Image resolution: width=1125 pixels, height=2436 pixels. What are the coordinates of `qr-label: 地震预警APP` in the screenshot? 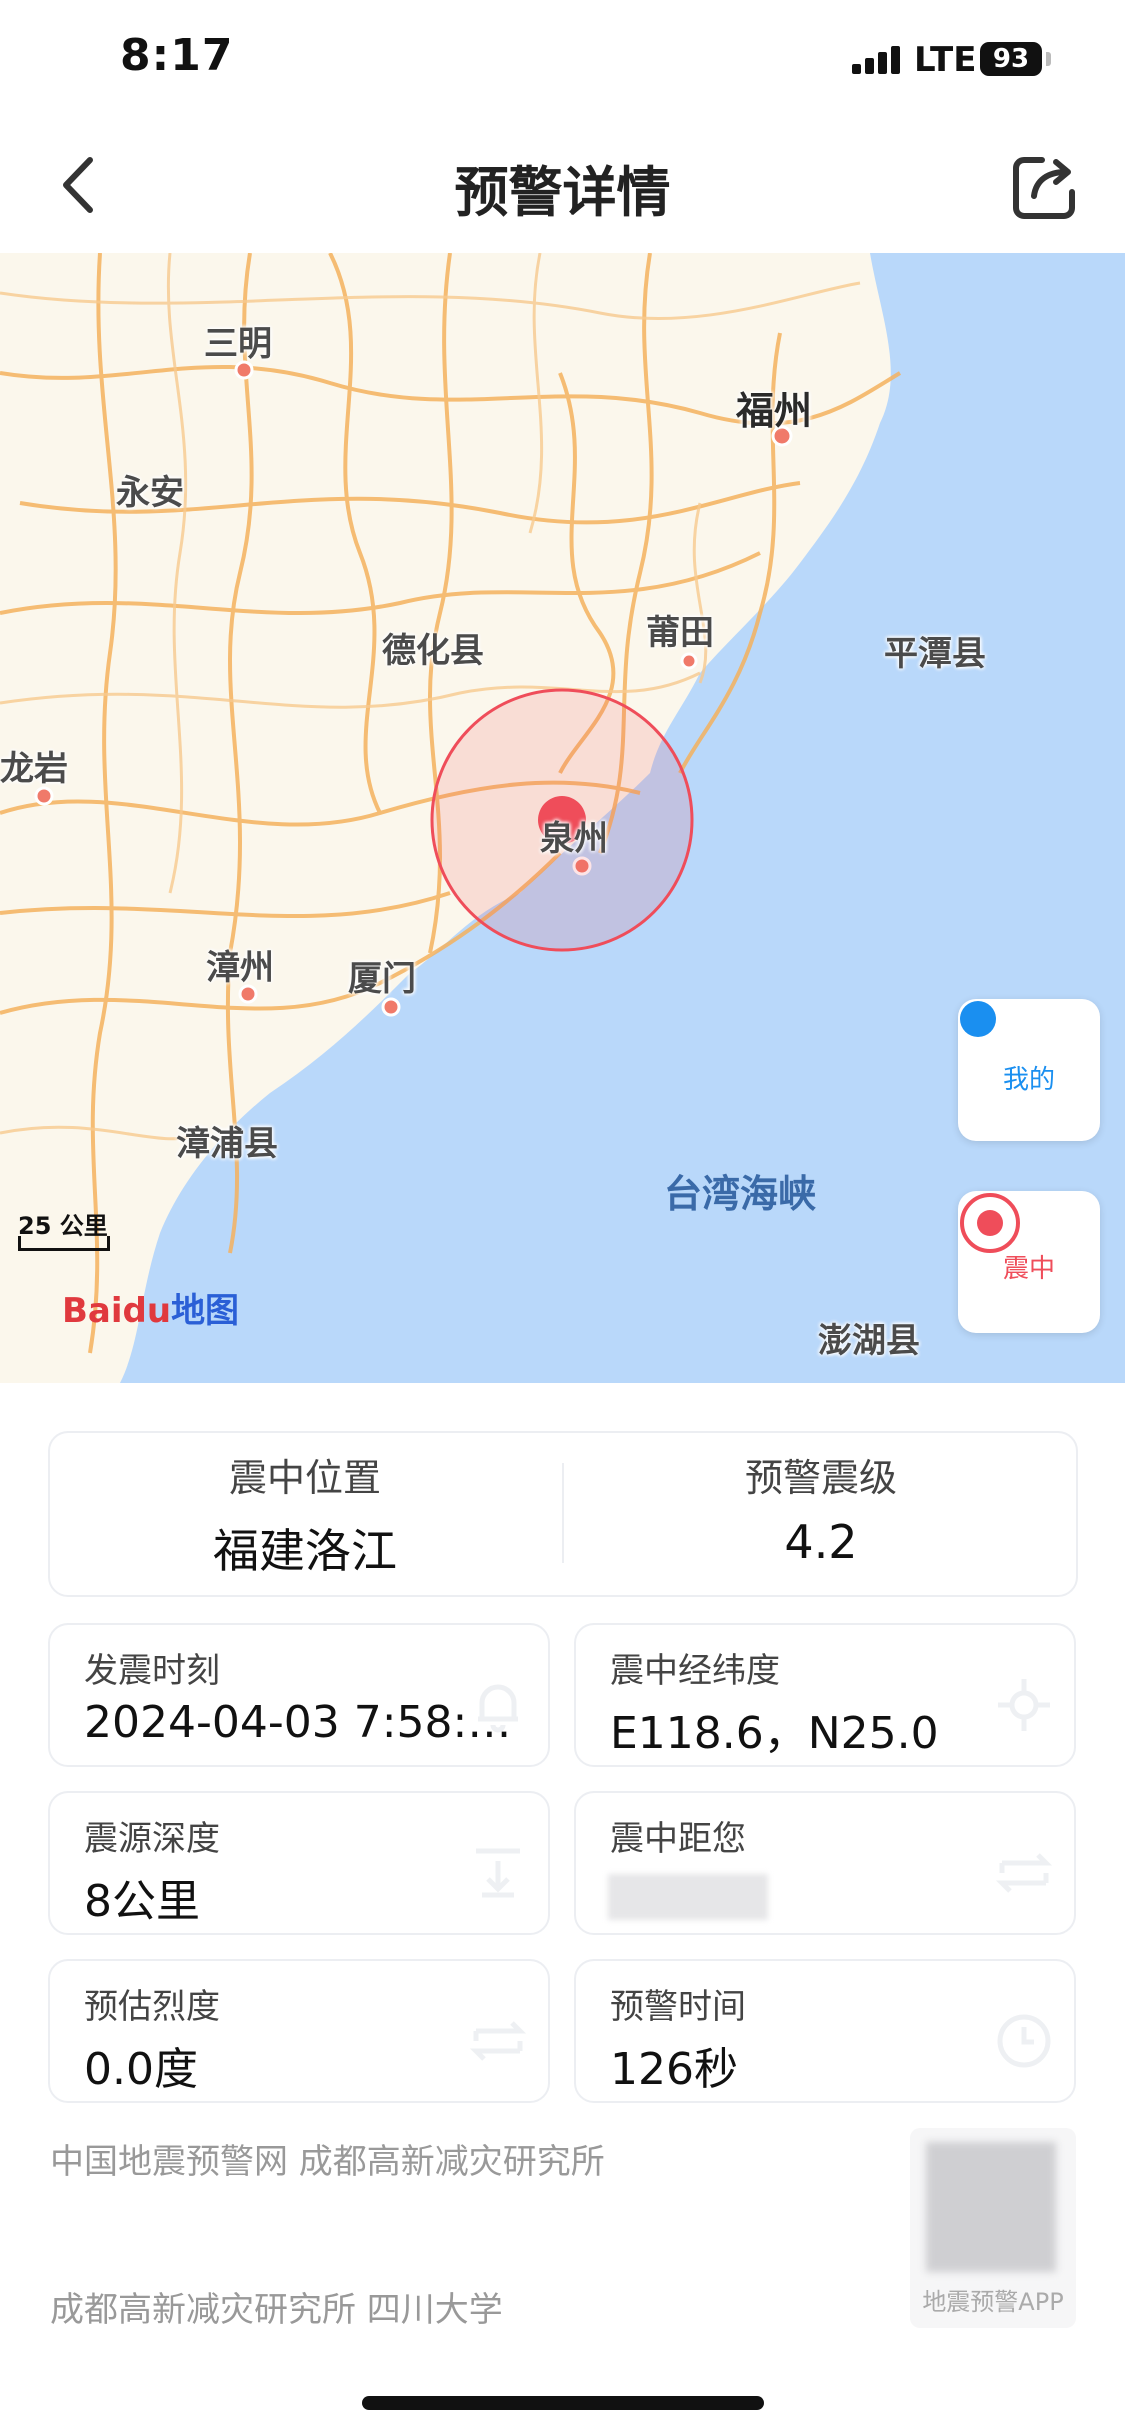 It's located at (993, 2302).